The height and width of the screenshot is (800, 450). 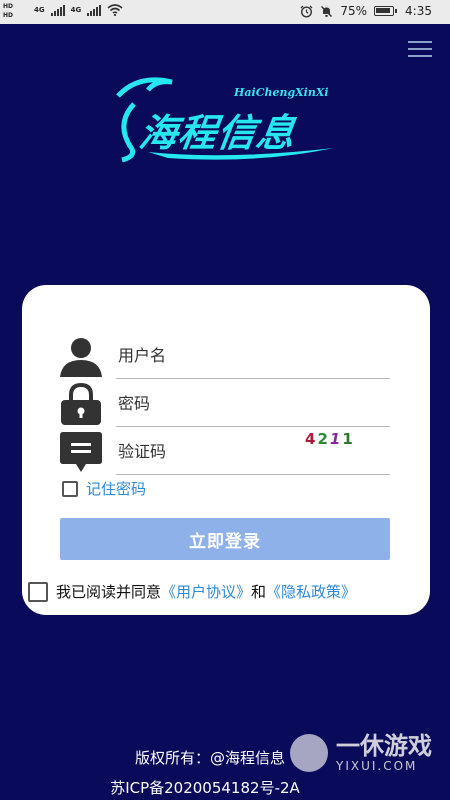 What do you see at coordinates (225, 12) in the screenshot?
I see `status-bar: HD HD 4G 4G 75% 4:35` at bounding box center [225, 12].